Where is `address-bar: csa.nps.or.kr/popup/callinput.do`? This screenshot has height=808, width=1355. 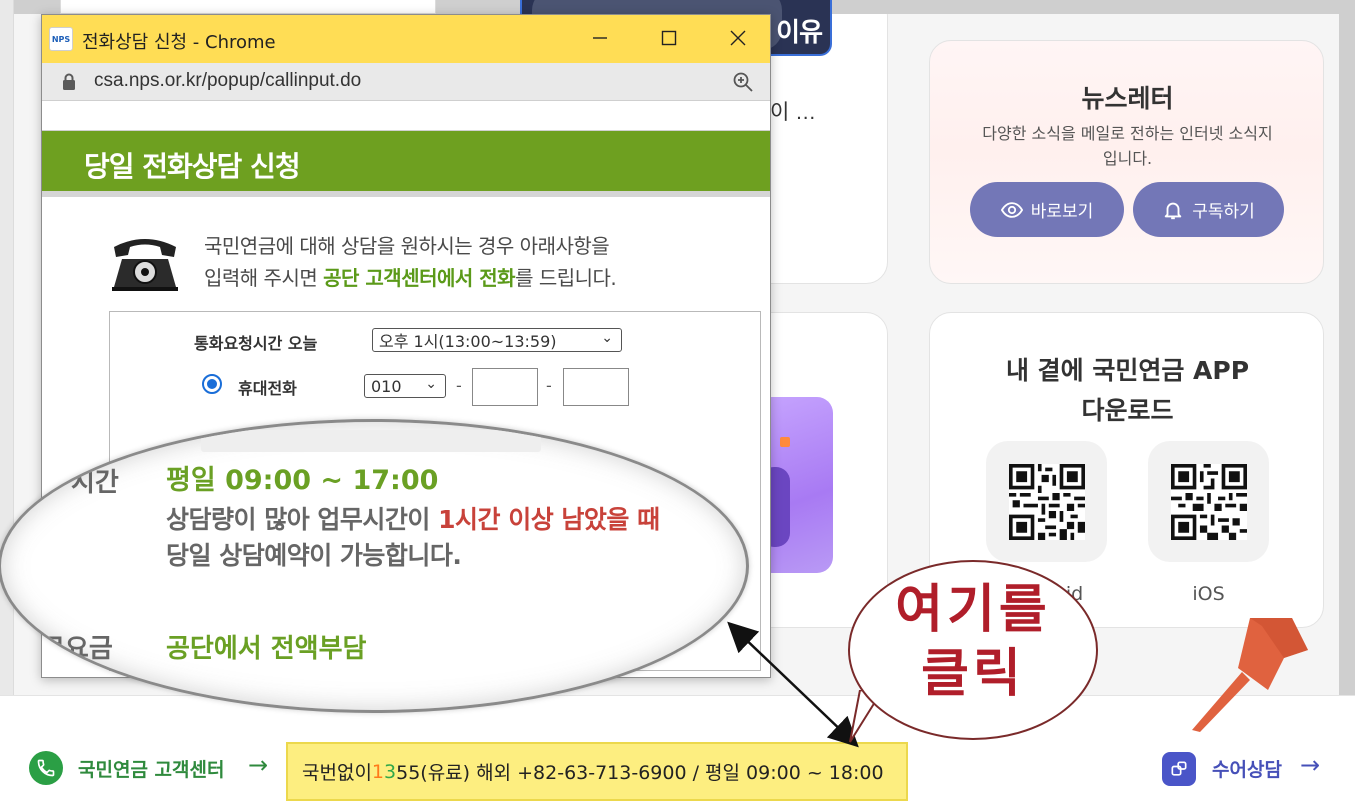 address-bar: csa.nps.or.kr/popup/callinput.do is located at coordinates (406, 82).